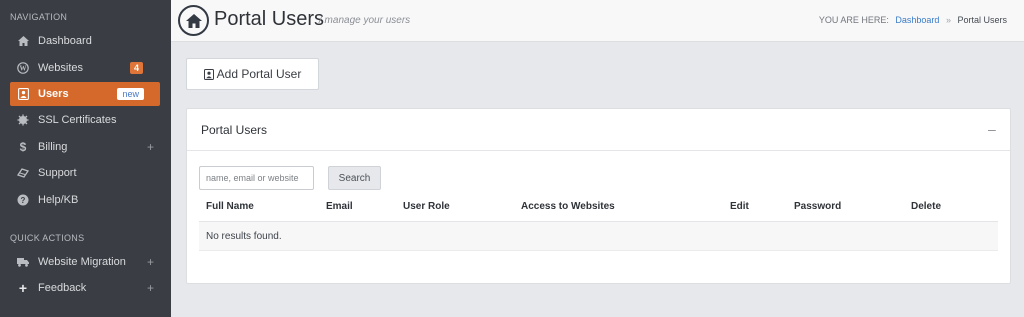 The height and width of the screenshot is (317, 1024). What do you see at coordinates (926, 206) in the screenshot?
I see `column-header: Delete` at bounding box center [926, 206].